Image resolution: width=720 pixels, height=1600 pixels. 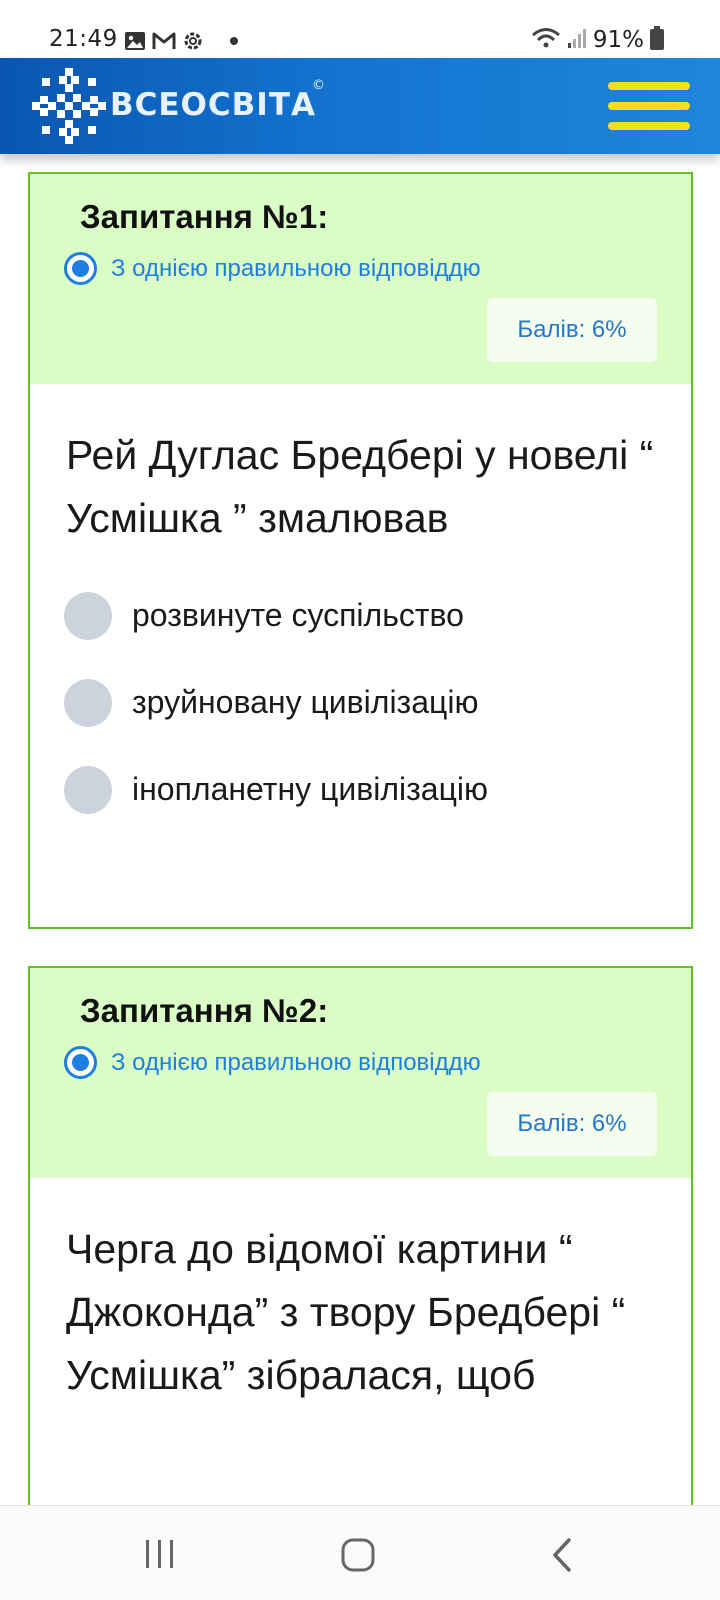 I want to click on answer-option: розвинуте суспільство, so click(x=377, y=615).